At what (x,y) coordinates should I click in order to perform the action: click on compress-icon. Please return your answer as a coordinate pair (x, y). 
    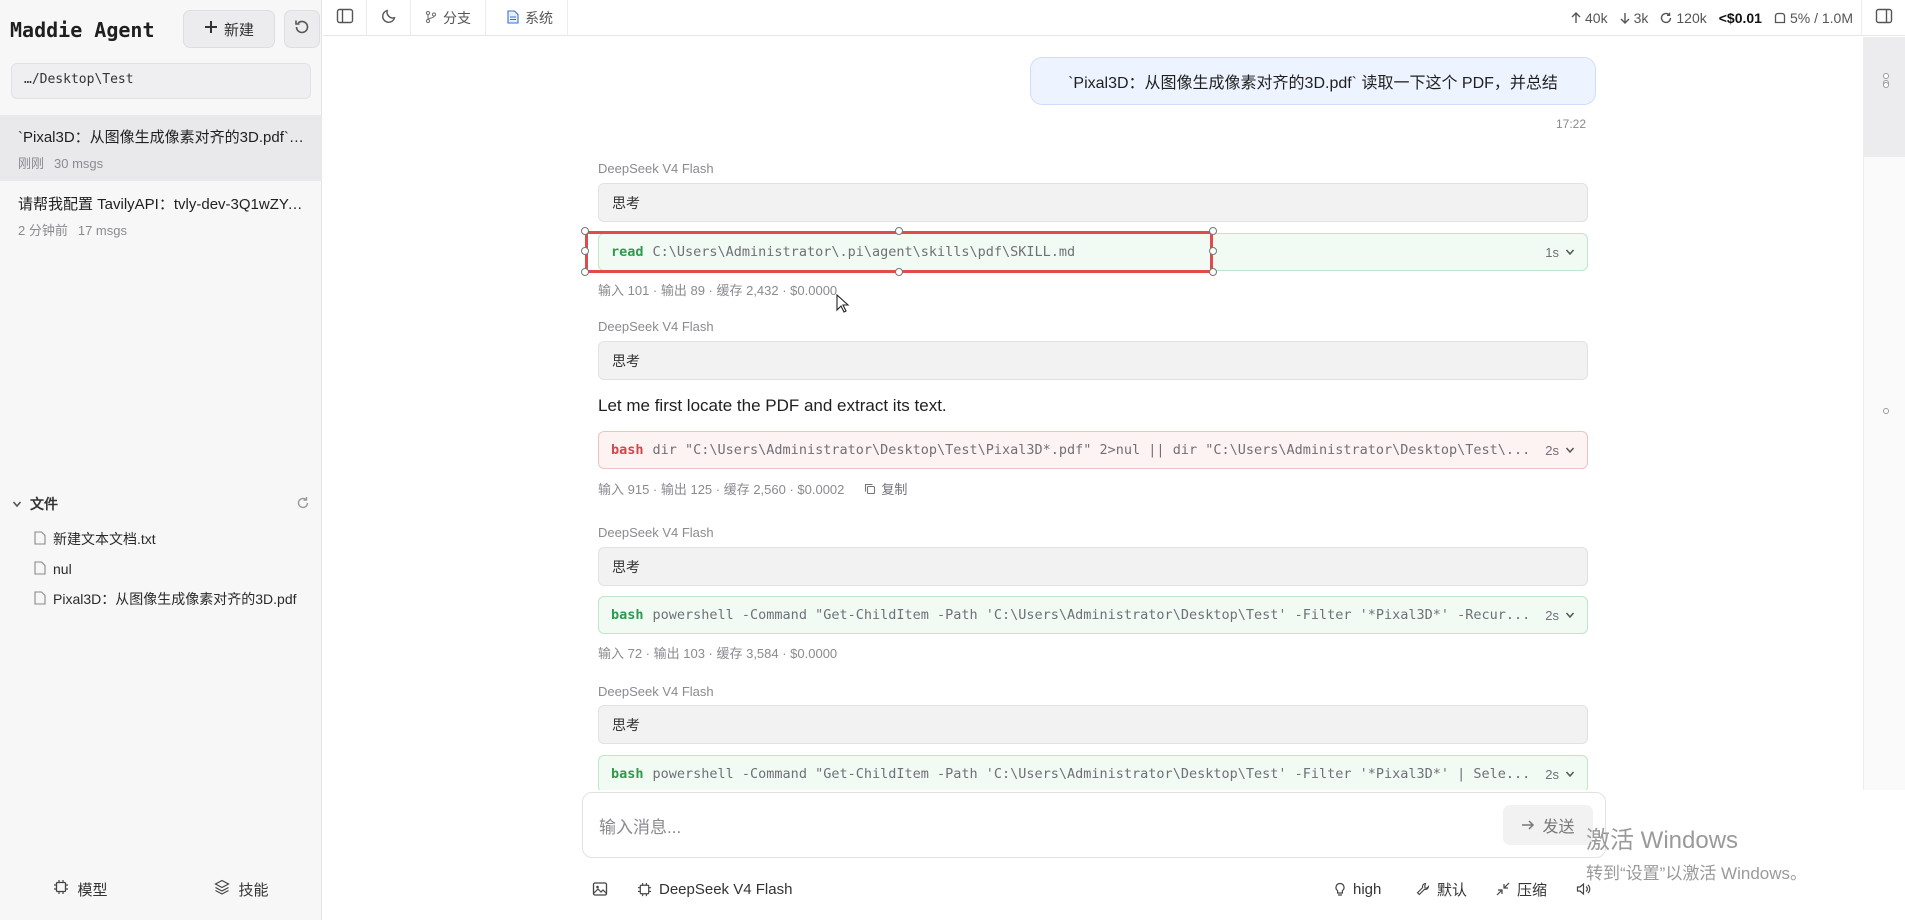
    Looking at the image, I should click on (1503, 889).